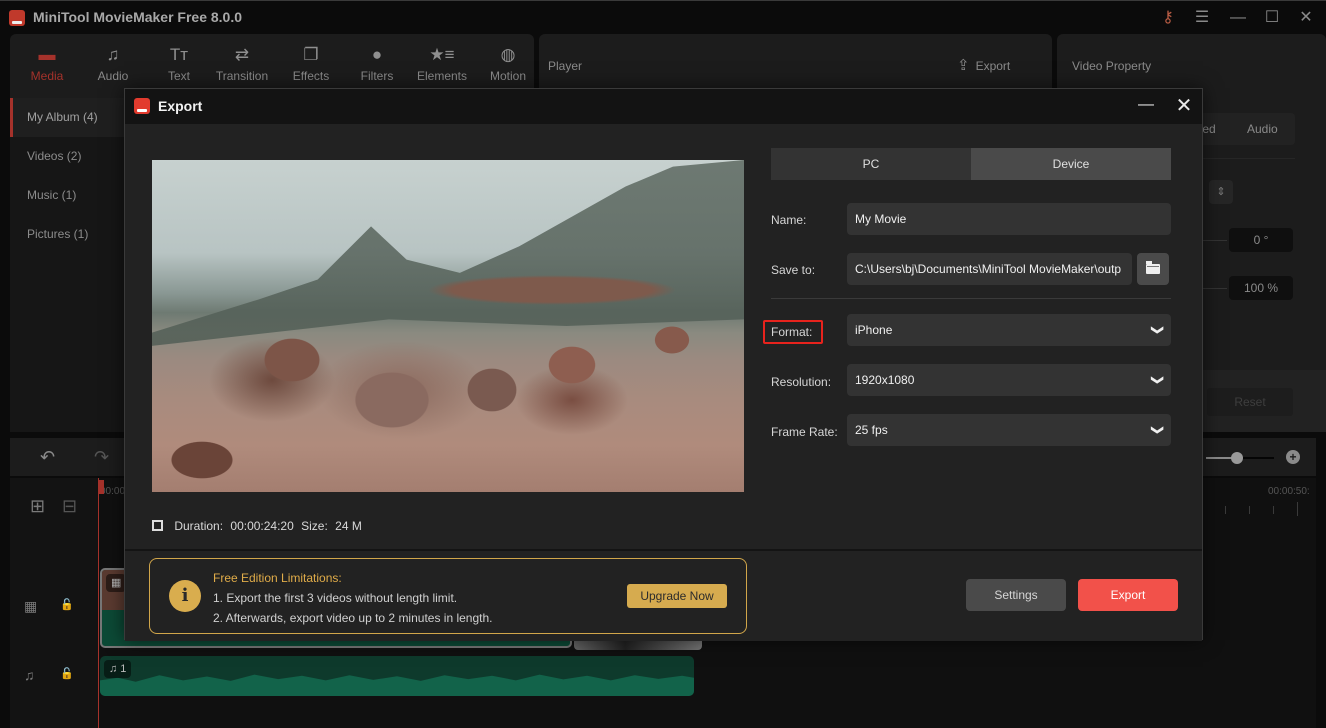 This screenshot has height=728, width=1326. Describe the element at coordinates (677, 596) in the screenshot. I see `upgrade-now-button: Upgrade Now` at that location.